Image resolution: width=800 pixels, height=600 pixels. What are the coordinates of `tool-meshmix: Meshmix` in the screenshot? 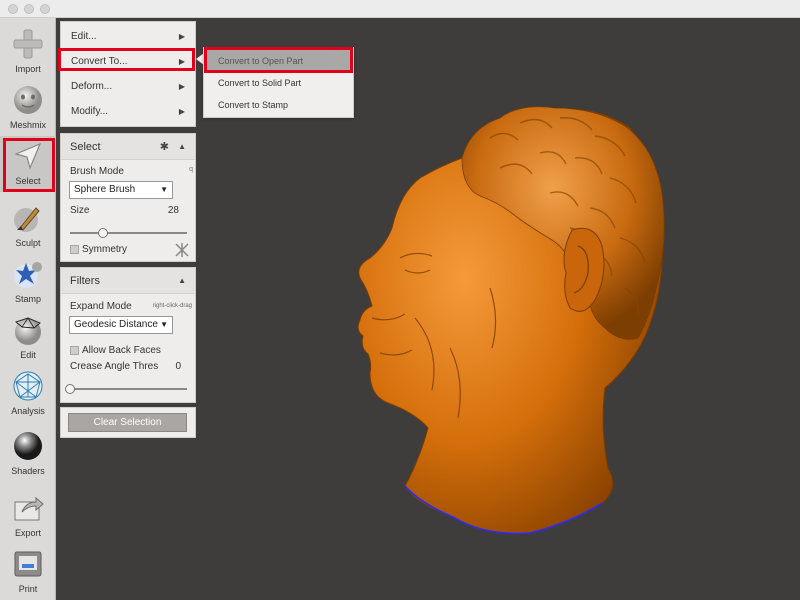 It's located at (28, 108).